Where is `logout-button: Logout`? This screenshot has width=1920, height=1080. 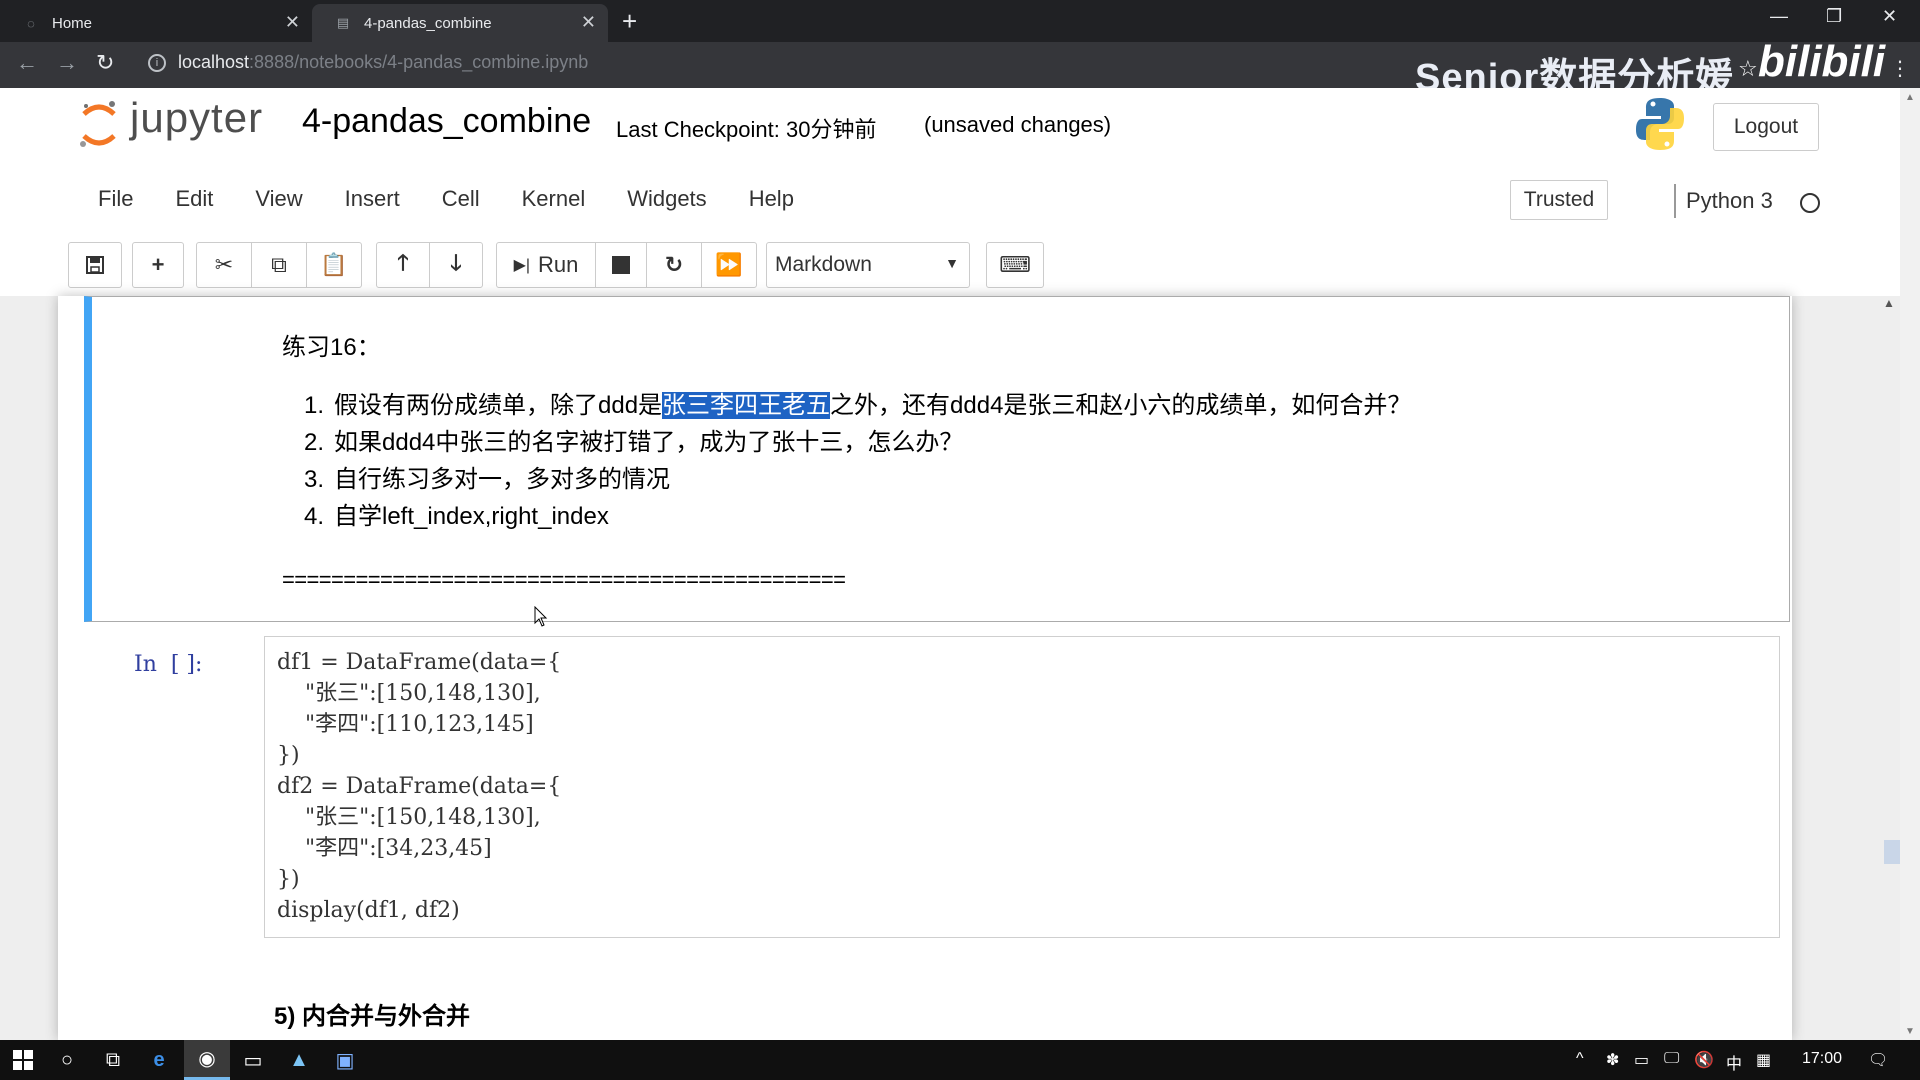
logout-button: Logout is located at coordinates (1766, 127).